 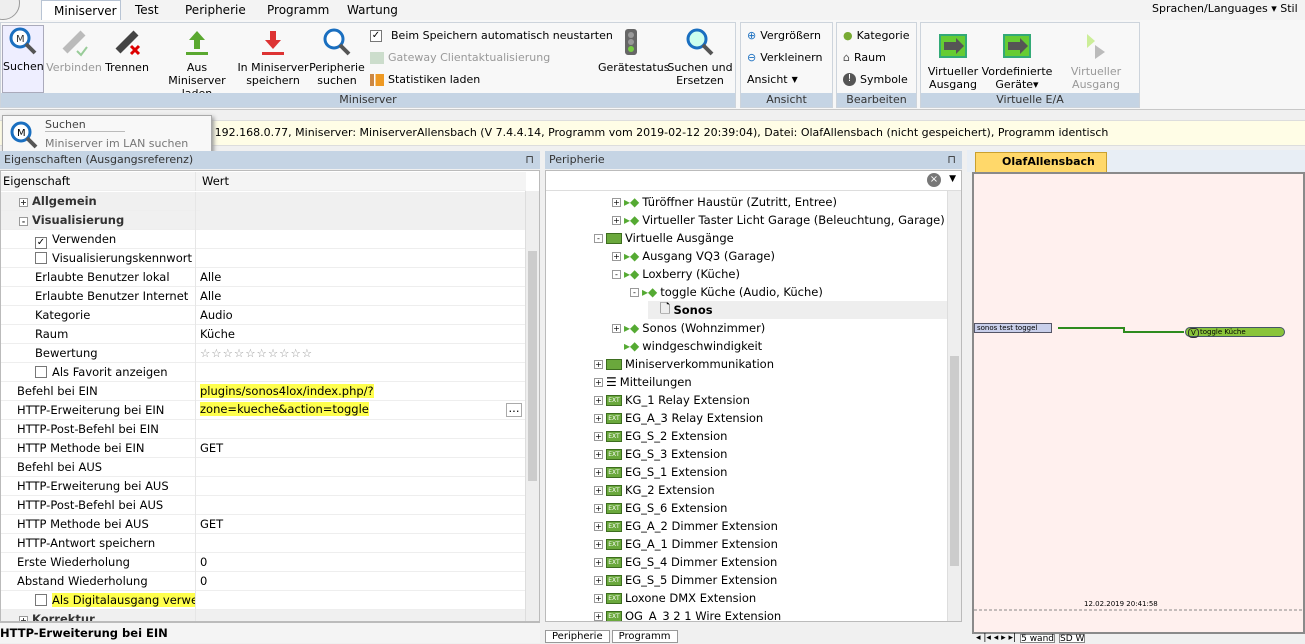 I want to click on document-tab: OlafAllensbach ×, so click(x=1041, y=169).